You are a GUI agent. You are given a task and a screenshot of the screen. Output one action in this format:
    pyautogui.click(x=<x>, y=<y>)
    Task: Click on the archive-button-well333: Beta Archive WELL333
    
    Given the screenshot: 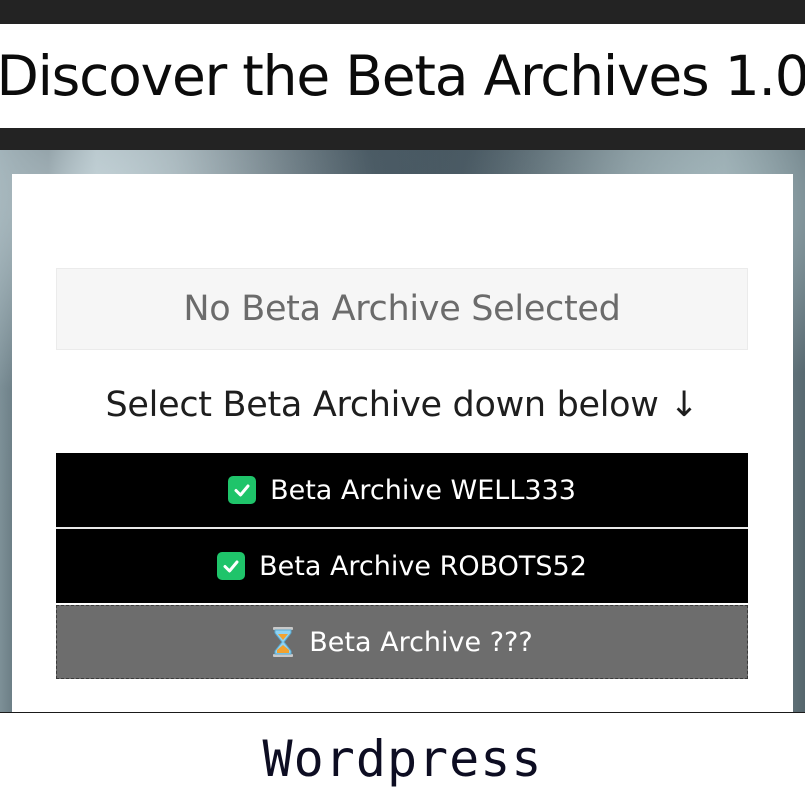 What is the action you would take?
    pyautogui.click(x=402, y=490)
    